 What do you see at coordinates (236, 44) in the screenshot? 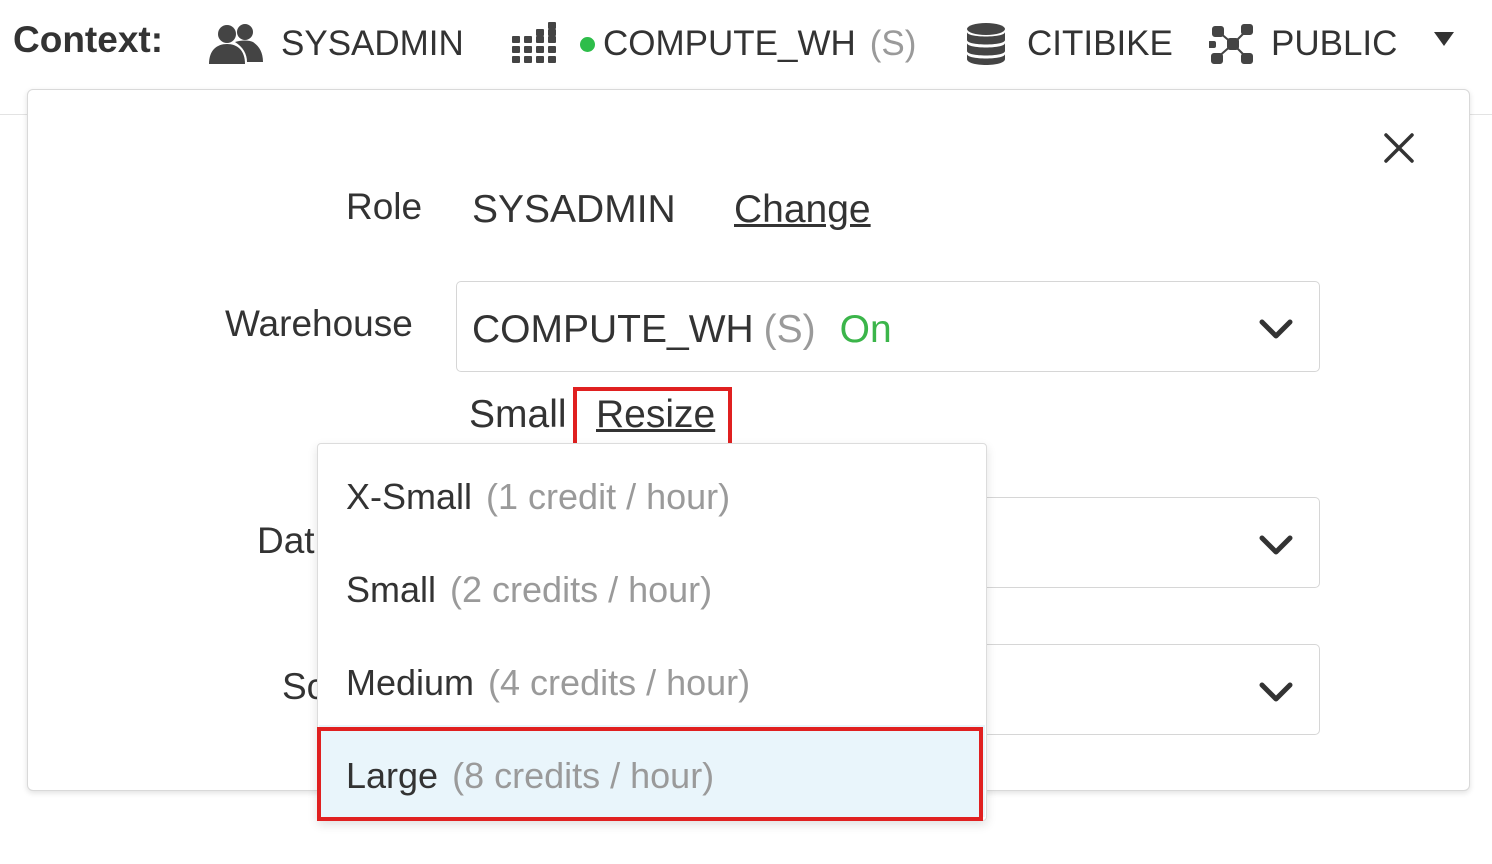
I see `users-icon` at bounding box center [236, 44].